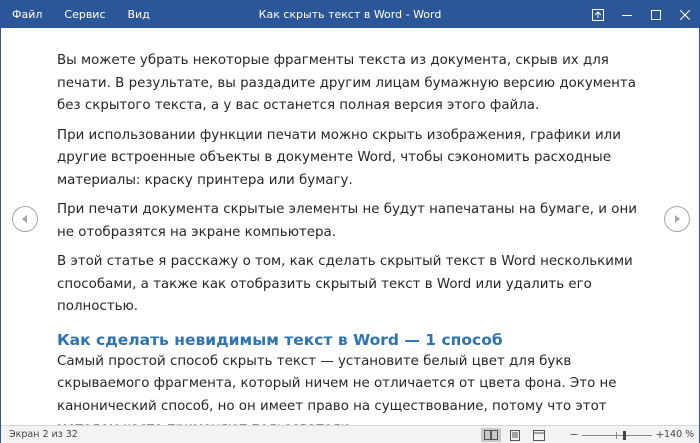 This screenshot has height=443, width=700. I want to click on next-screen-button, so click(677, 219).